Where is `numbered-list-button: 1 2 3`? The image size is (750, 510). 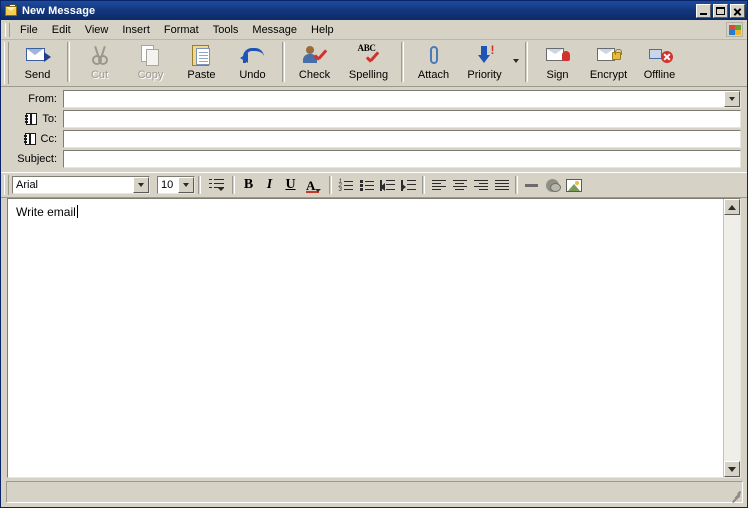
numbered-list-button: 1 2 3 is located at coordinates (345, 185).